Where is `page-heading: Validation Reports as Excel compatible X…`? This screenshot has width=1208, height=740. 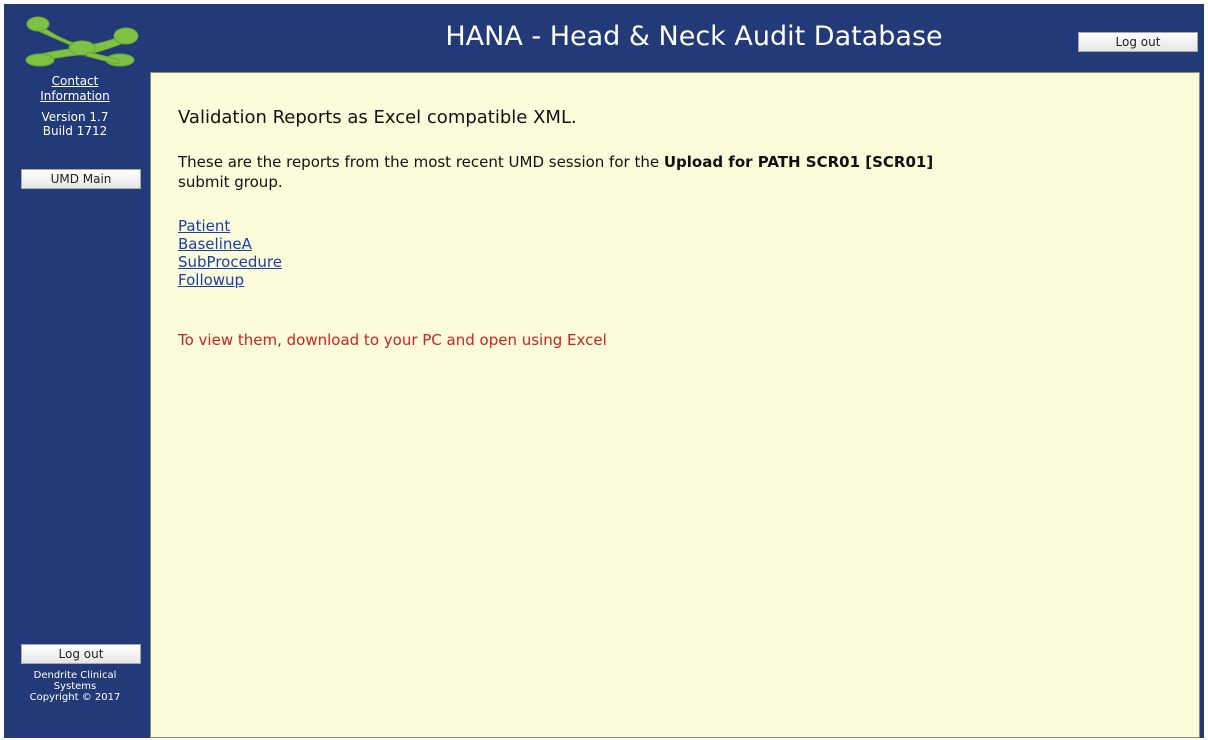 page-heading: Validation Reports as Excel compatible X… is located at coordinates (377, 117).